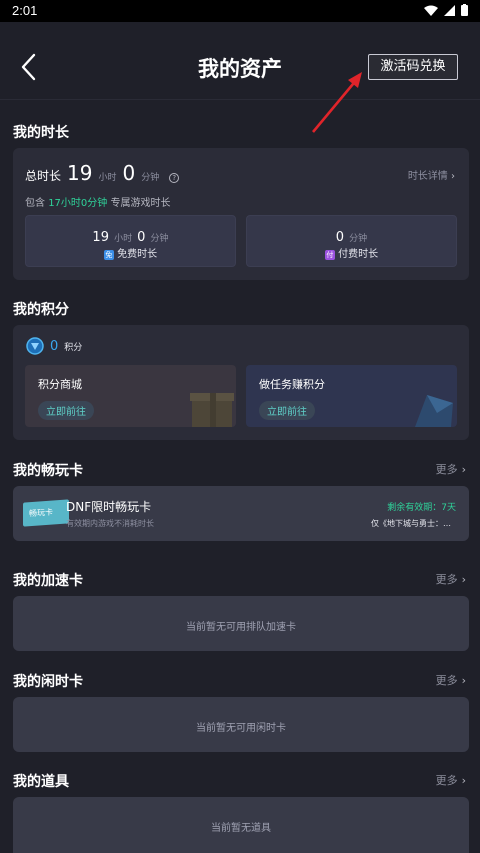  What do you see at coordinates (449, 10) in the screenshot?
I see `signal-icon` at bounding box center [449, 10].